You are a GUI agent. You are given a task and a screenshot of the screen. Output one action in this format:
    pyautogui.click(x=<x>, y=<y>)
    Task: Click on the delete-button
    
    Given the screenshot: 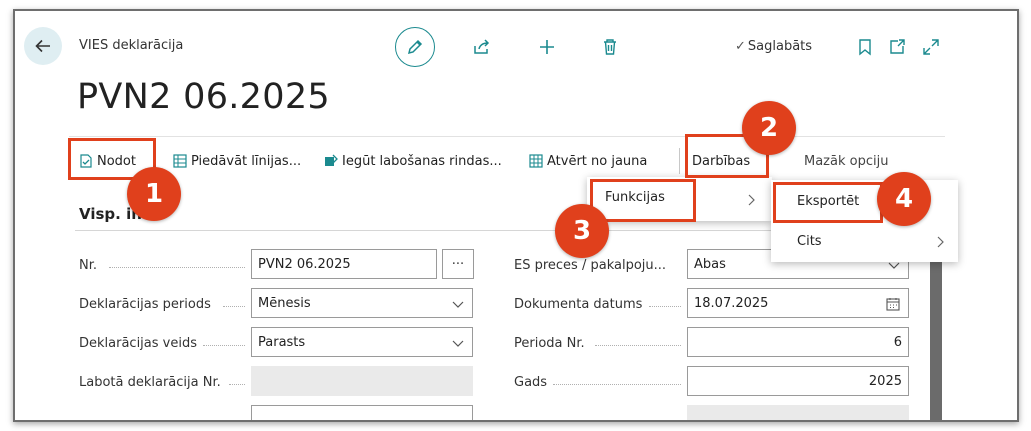 What is the action you would take?
    pyautogui.click(x=610, y=47)
    